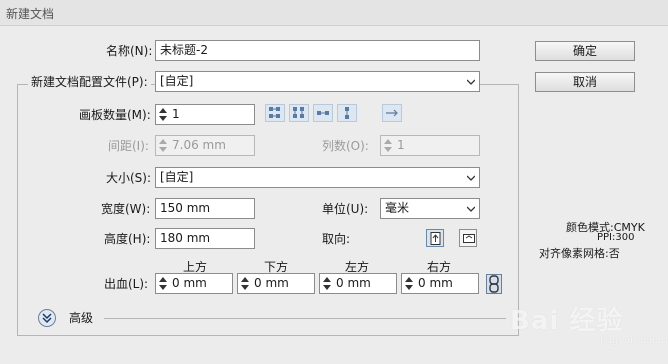 The height and width of the screenshot is (364, 668). Describe the element at coordinates (276, 283) in the screenshot. I see `bleed-bottom-stepper: 0 mm` at that location.